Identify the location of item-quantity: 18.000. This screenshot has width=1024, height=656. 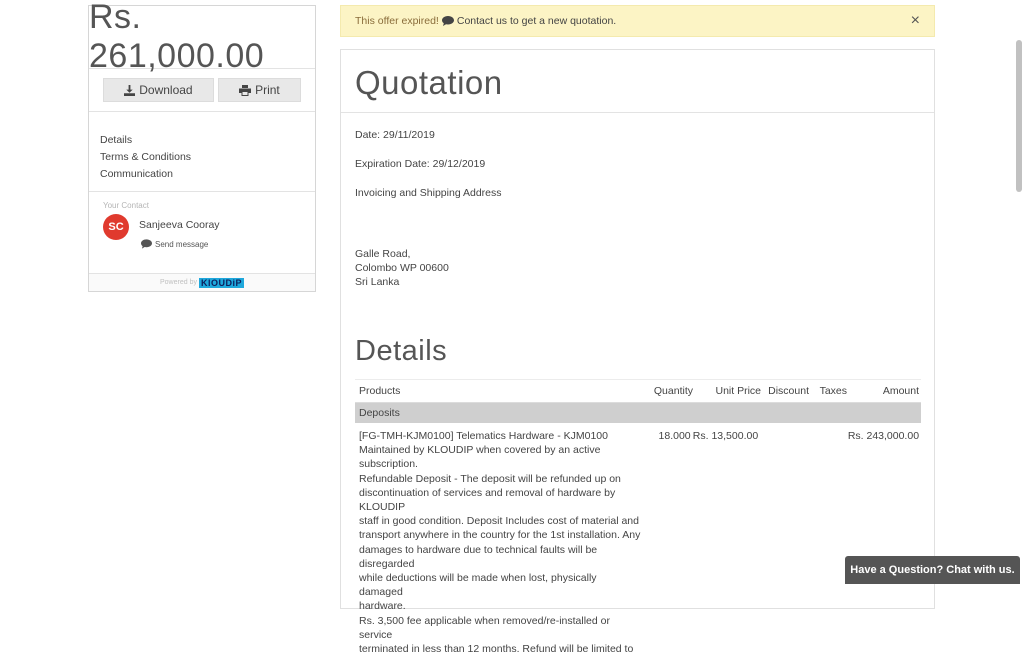
(674, 436).